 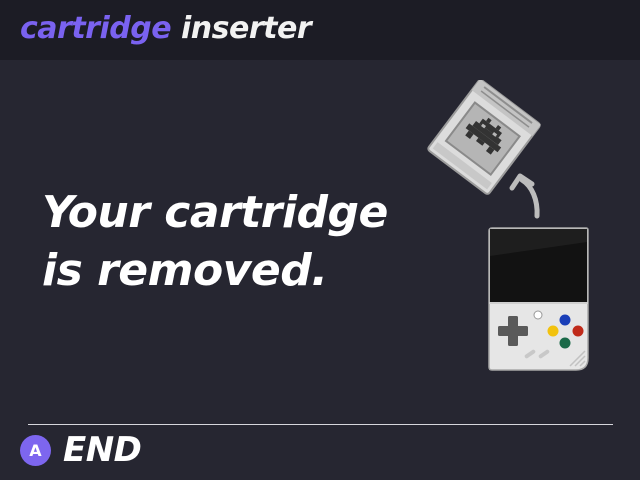 I want to click on footer-action: A END, so click(x=81, y=450).